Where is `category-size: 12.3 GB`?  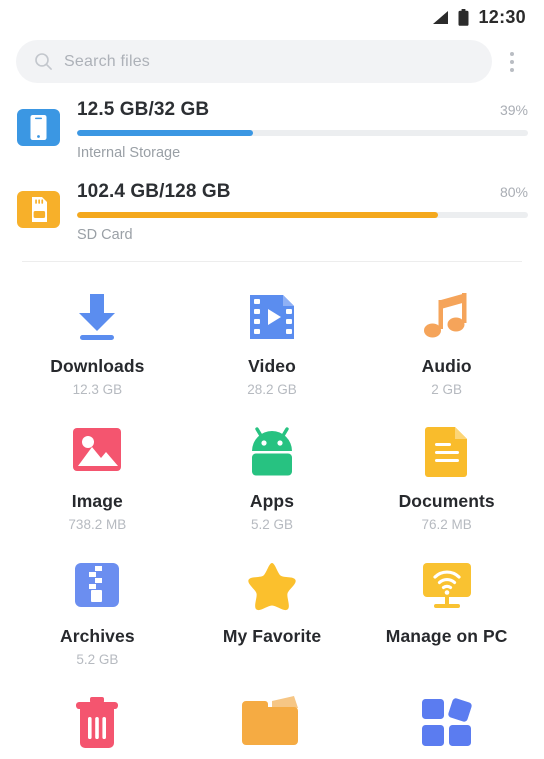 category-size: 12.3 GB is located at coordinates (97, 390).